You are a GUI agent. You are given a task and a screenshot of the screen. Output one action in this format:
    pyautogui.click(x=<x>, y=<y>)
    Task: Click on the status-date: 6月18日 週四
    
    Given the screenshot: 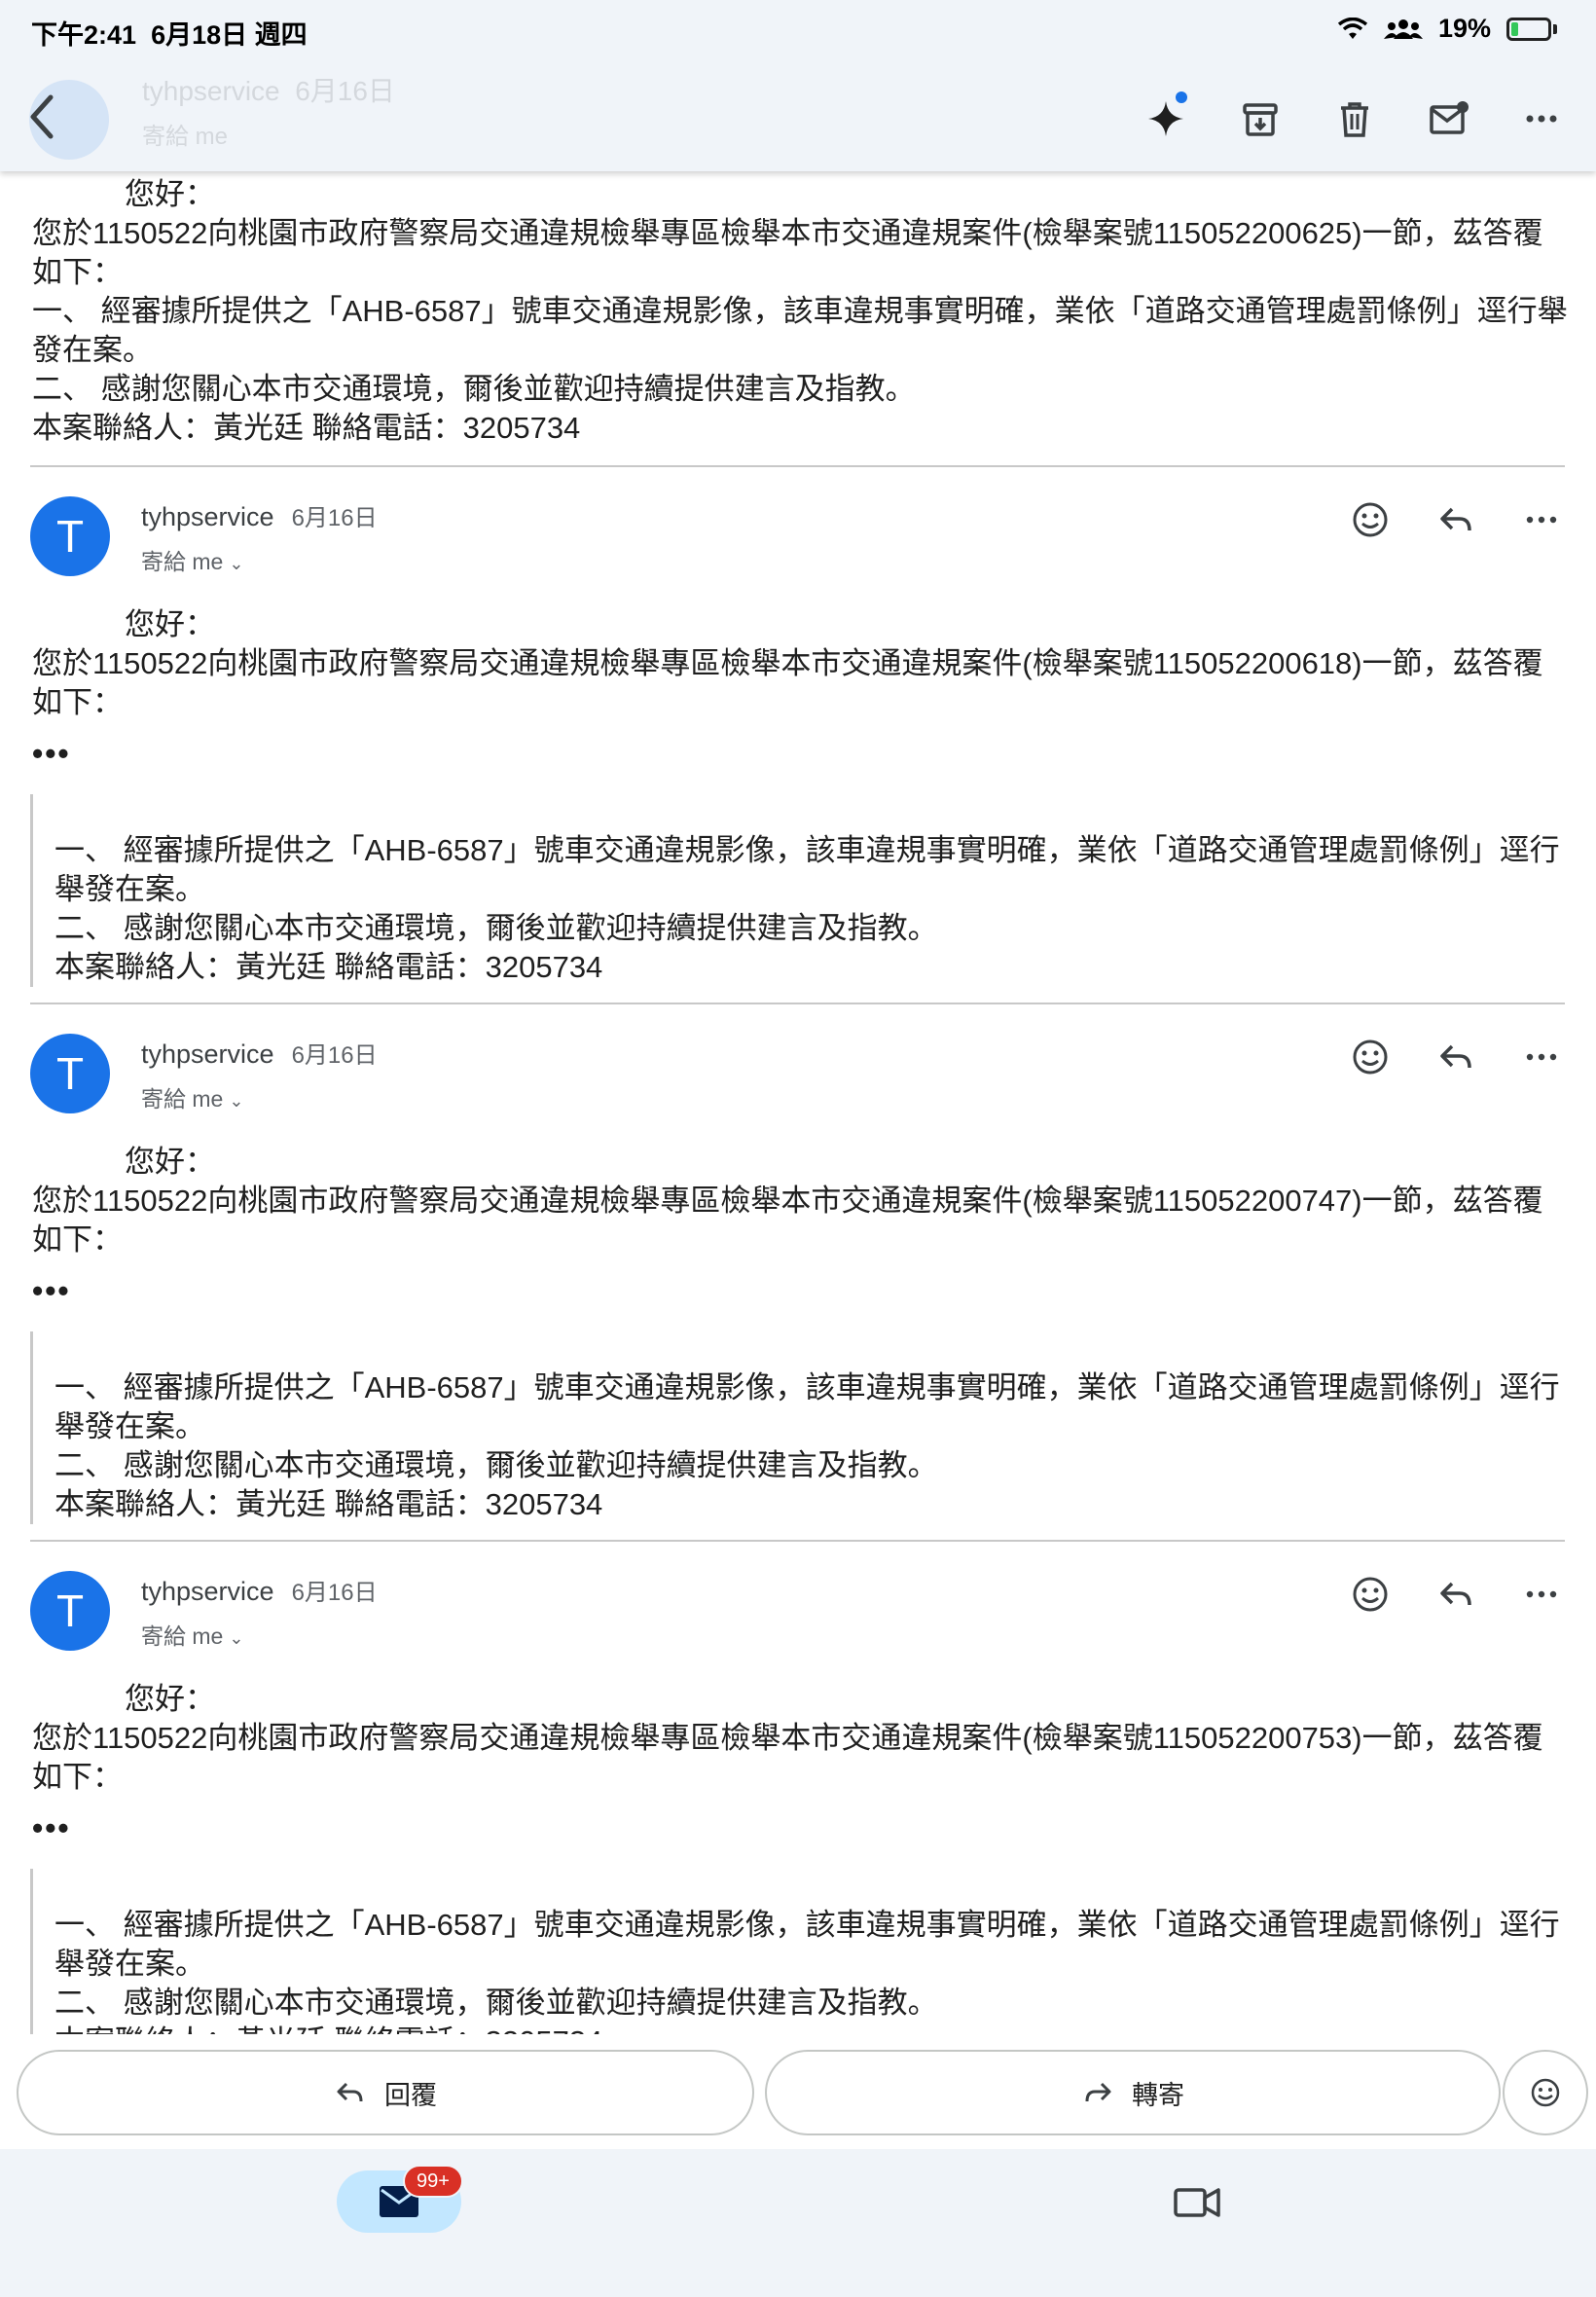 What is the action you would take?
    pyautogui.click(x=229, y=35)
    